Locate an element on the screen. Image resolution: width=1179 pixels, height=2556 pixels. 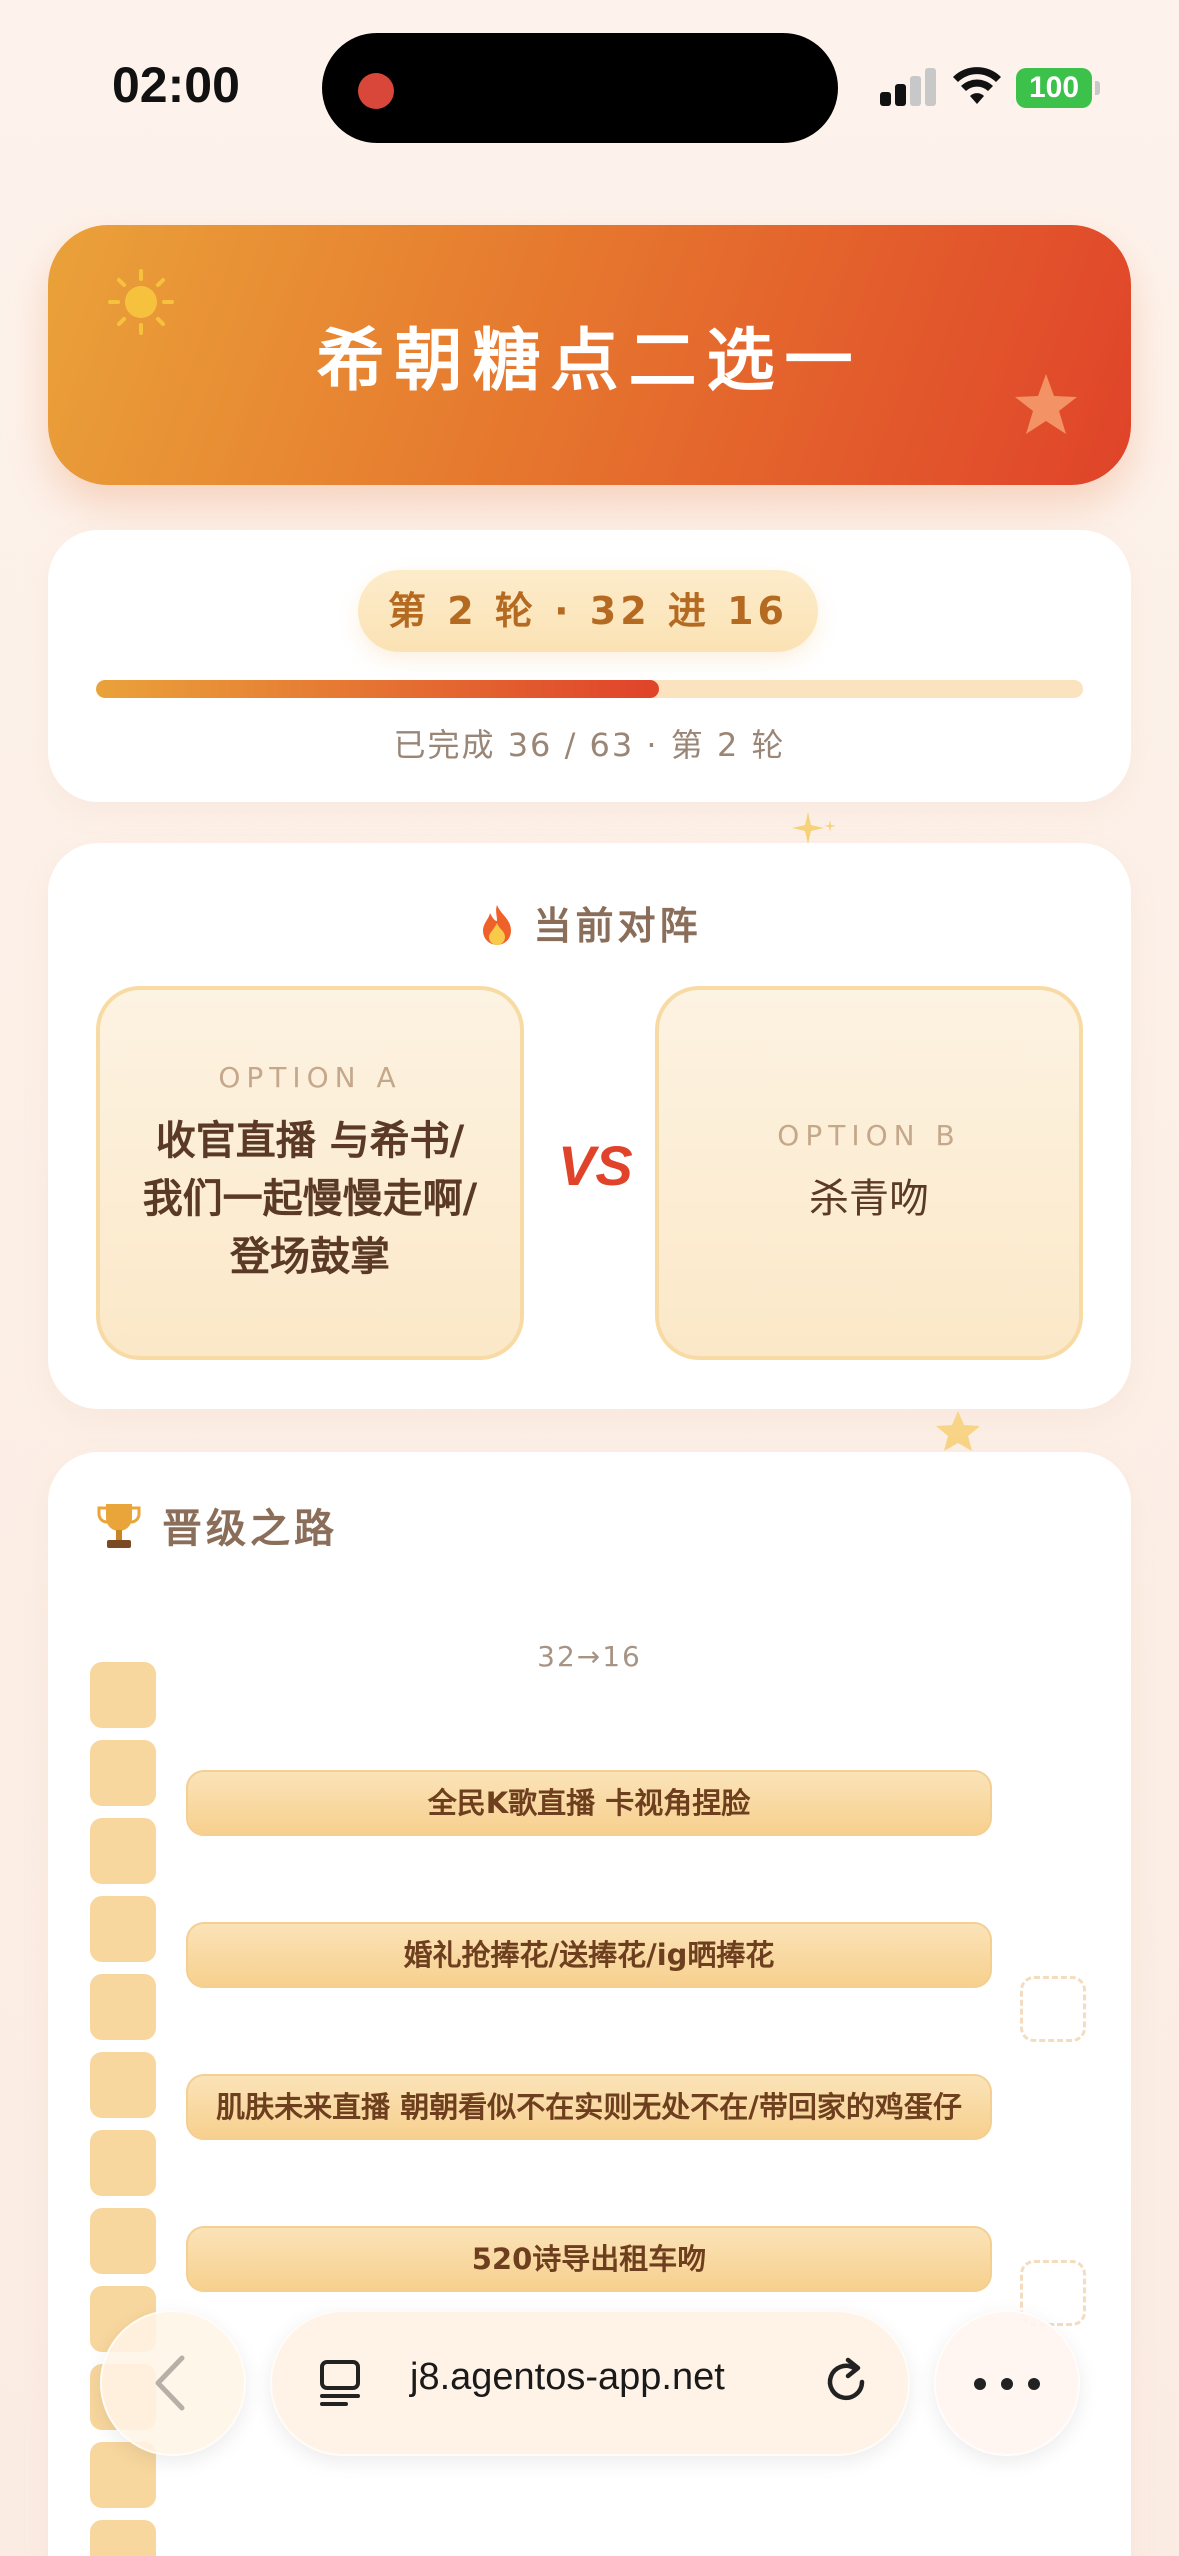
option-b-card: OPTION B 杀青吻 is located at coordinates (869, 1173).